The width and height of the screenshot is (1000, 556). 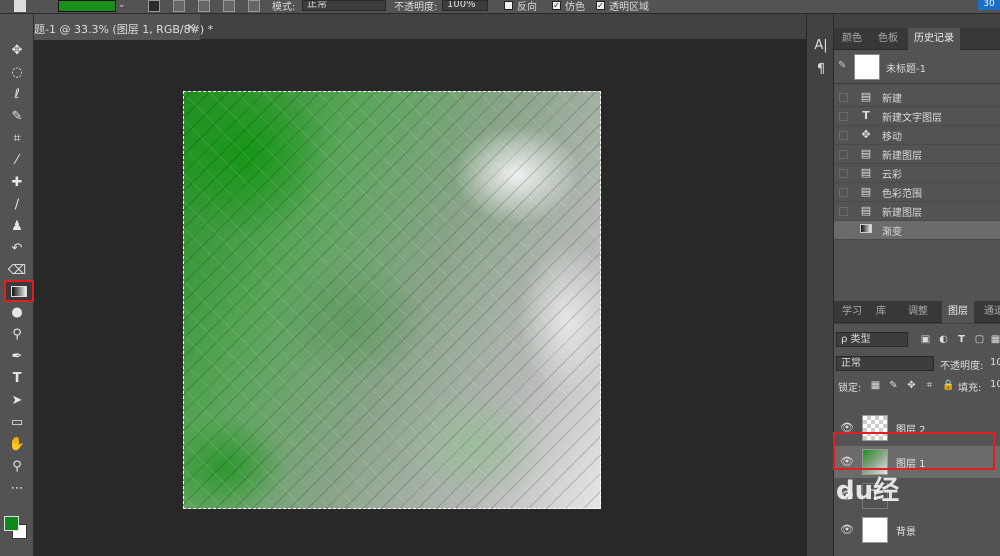 What do you see at coordinates (17, 183) in the screenshot?
I see `healing-brush-tool-icon: ✚` at bounding box center [17, 183].